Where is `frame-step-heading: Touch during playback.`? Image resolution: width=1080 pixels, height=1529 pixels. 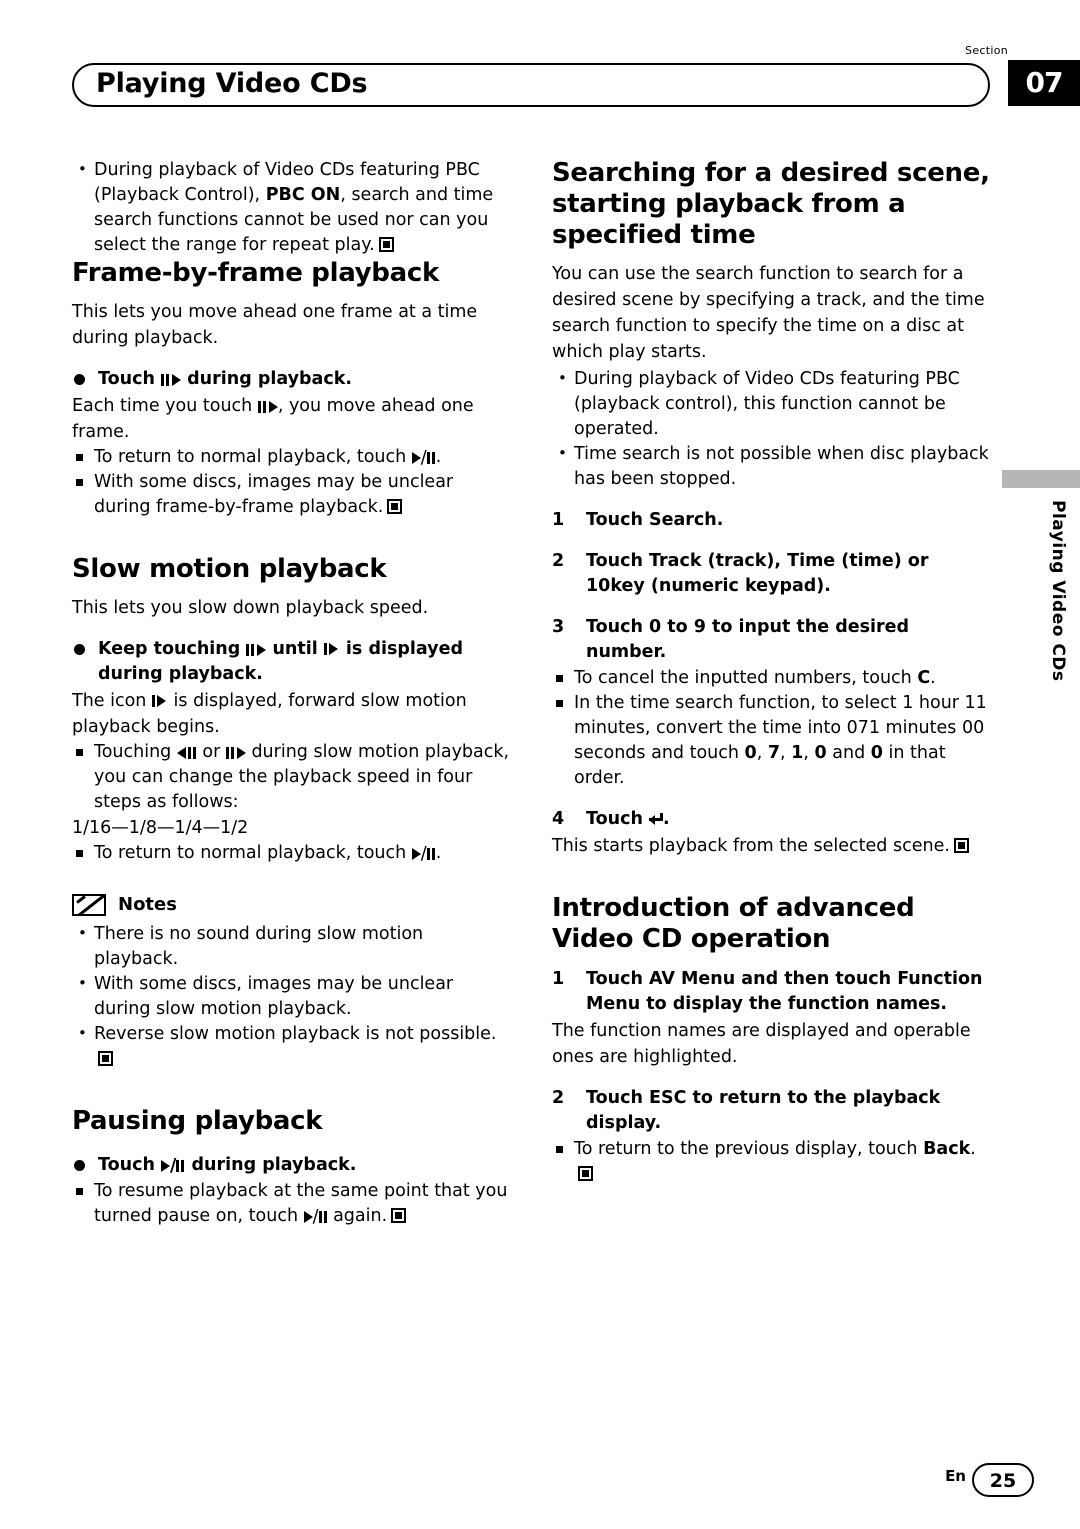
frame-step-heading: Touch during playback. is located at coordinates (292, 379).